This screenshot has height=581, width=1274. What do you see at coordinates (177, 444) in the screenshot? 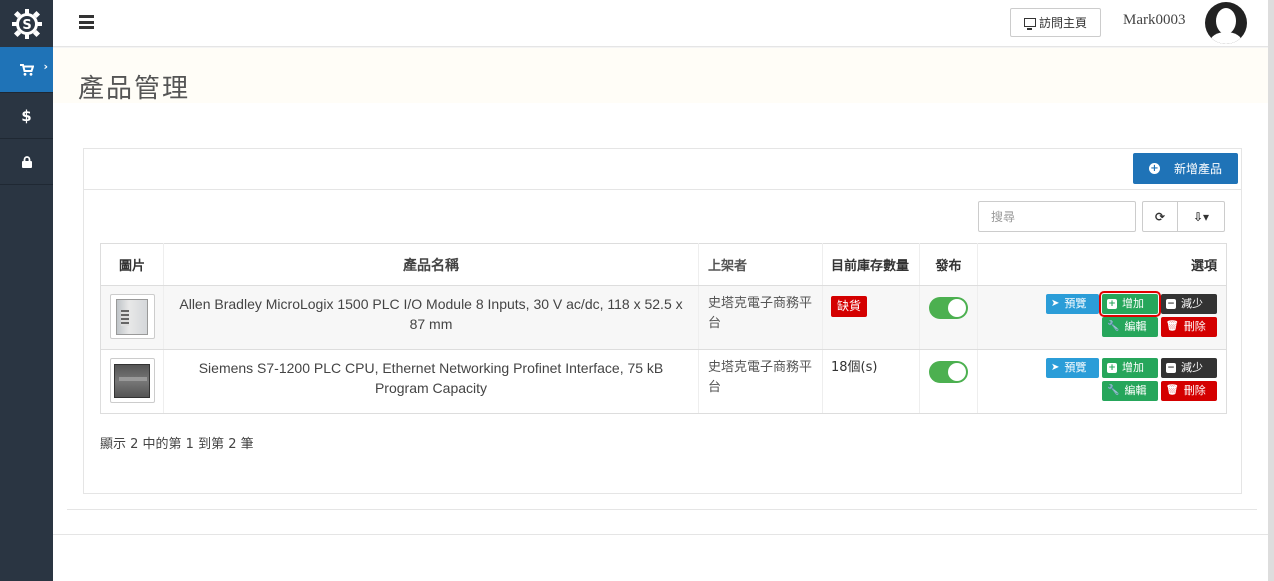
I see `pagination-summary: 顯示 2 中的第 1 到第 2 筆` at bounding box center [177, 444].